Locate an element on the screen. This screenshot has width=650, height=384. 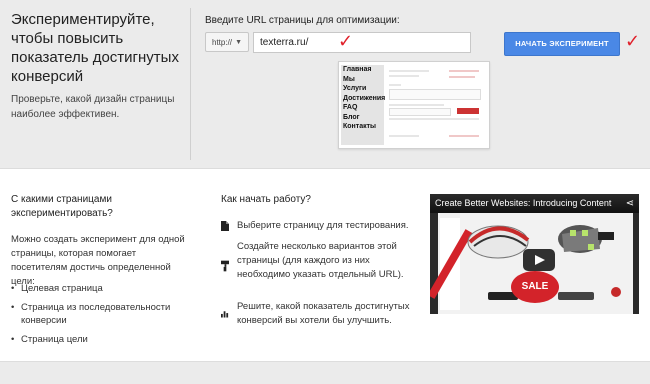
list-item-label: Целевая страница is located at coordinates (62, 288).